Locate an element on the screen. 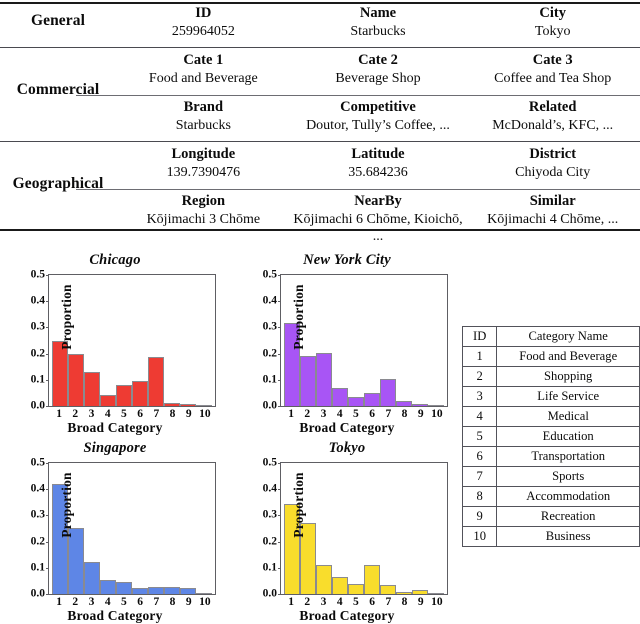 The height and width of the screenshot is (624, 640). table-header-row: Cate 1 Cate 2 Cate 3 is located at coordinates (378, 60).